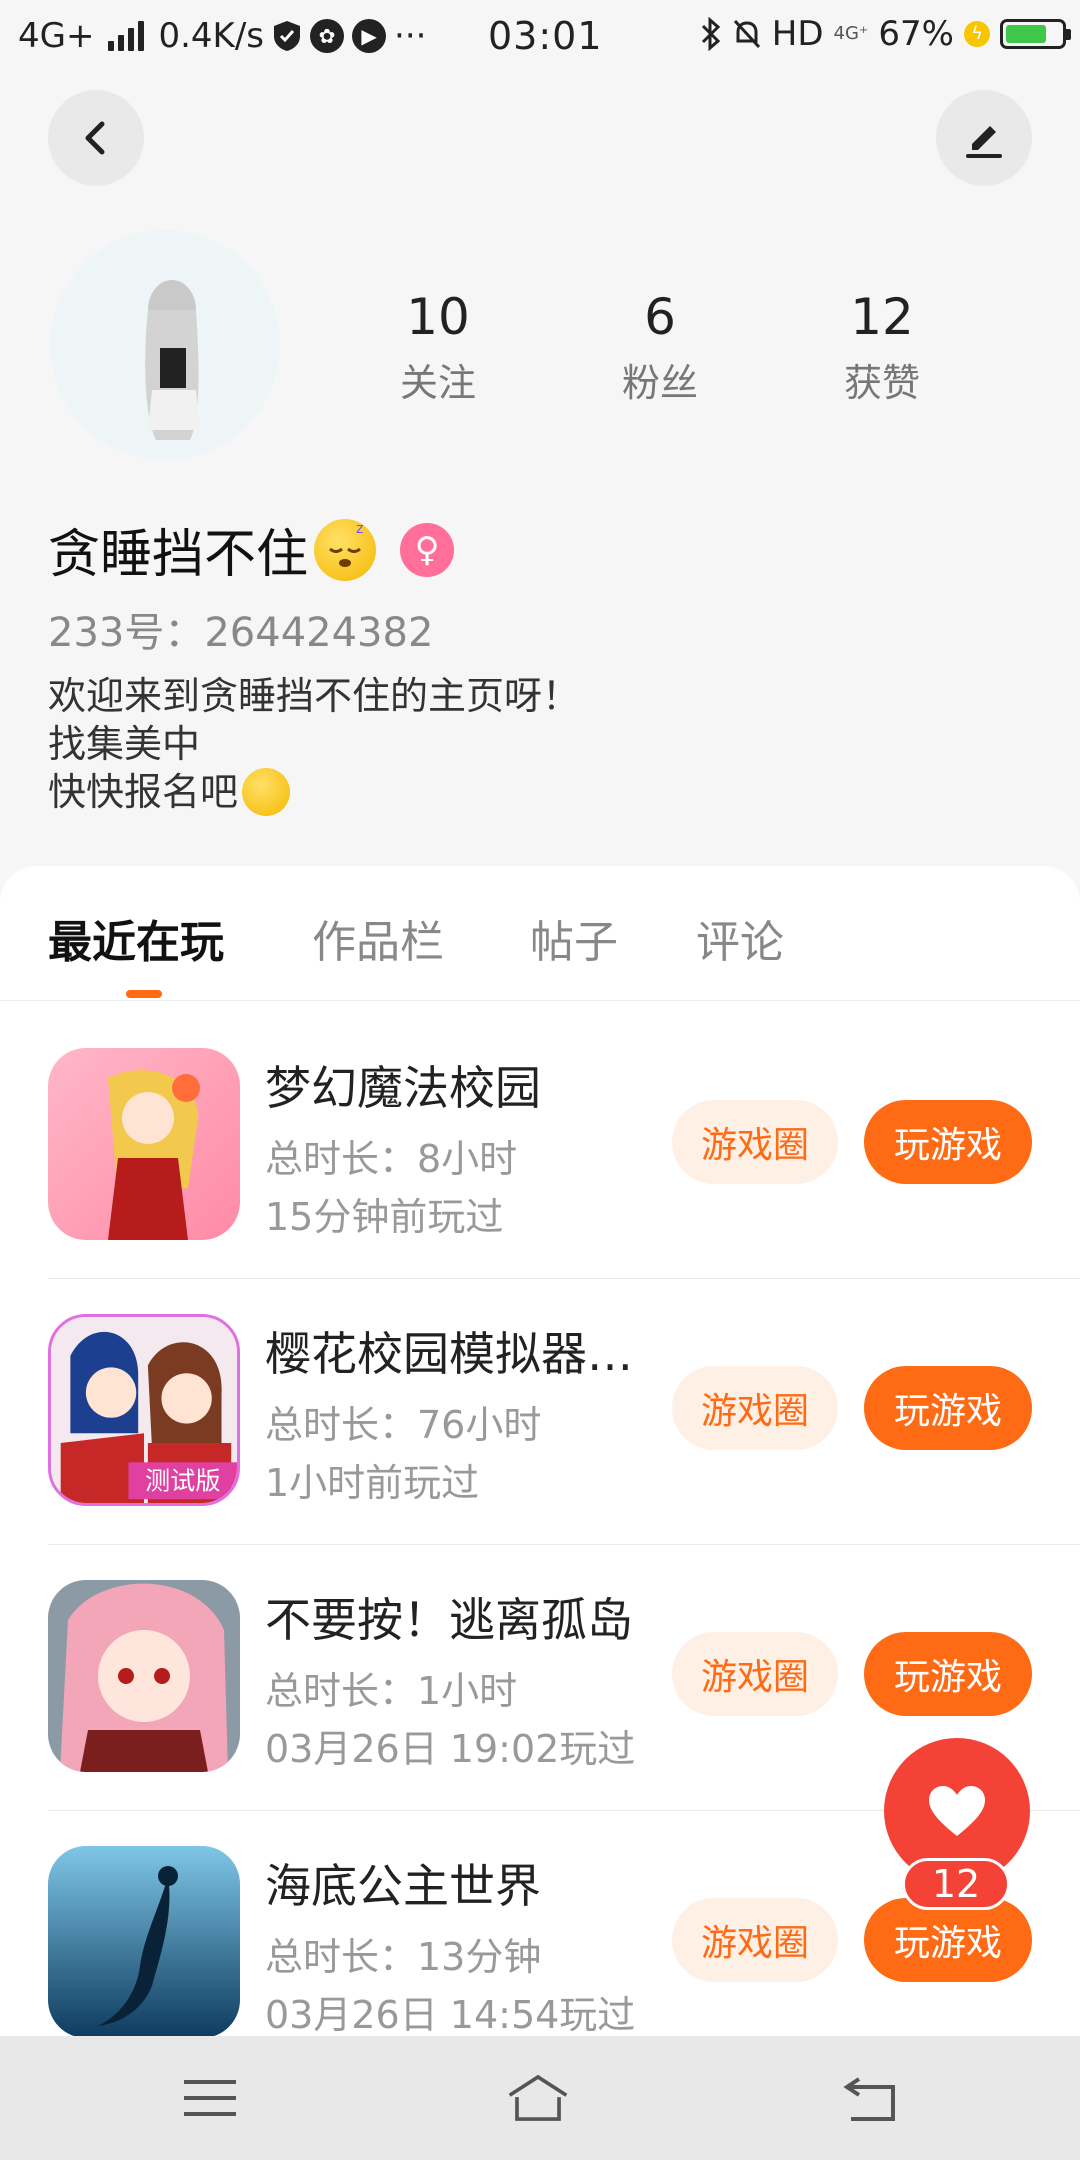 The image size is (1080, 2160). I want to click on svg-text: z, so click(359, 529).